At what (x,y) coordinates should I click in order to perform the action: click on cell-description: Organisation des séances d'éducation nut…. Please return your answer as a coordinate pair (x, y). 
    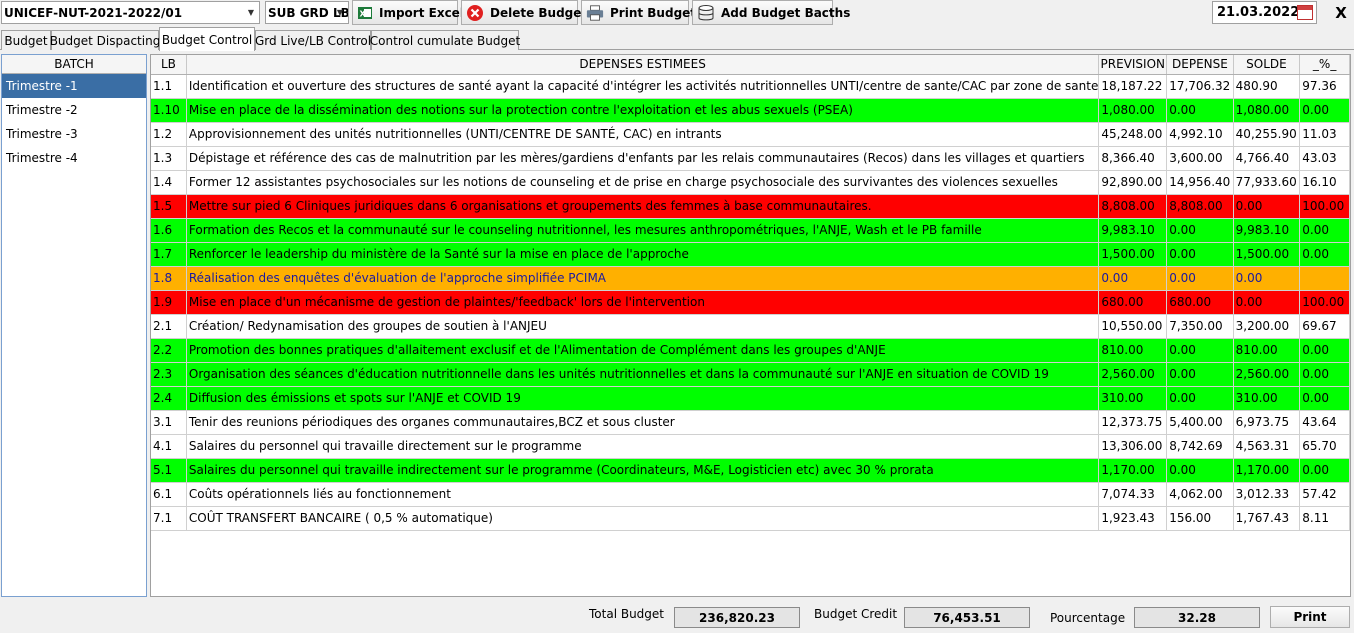
    Looking at the image, I should click on (643, 374).